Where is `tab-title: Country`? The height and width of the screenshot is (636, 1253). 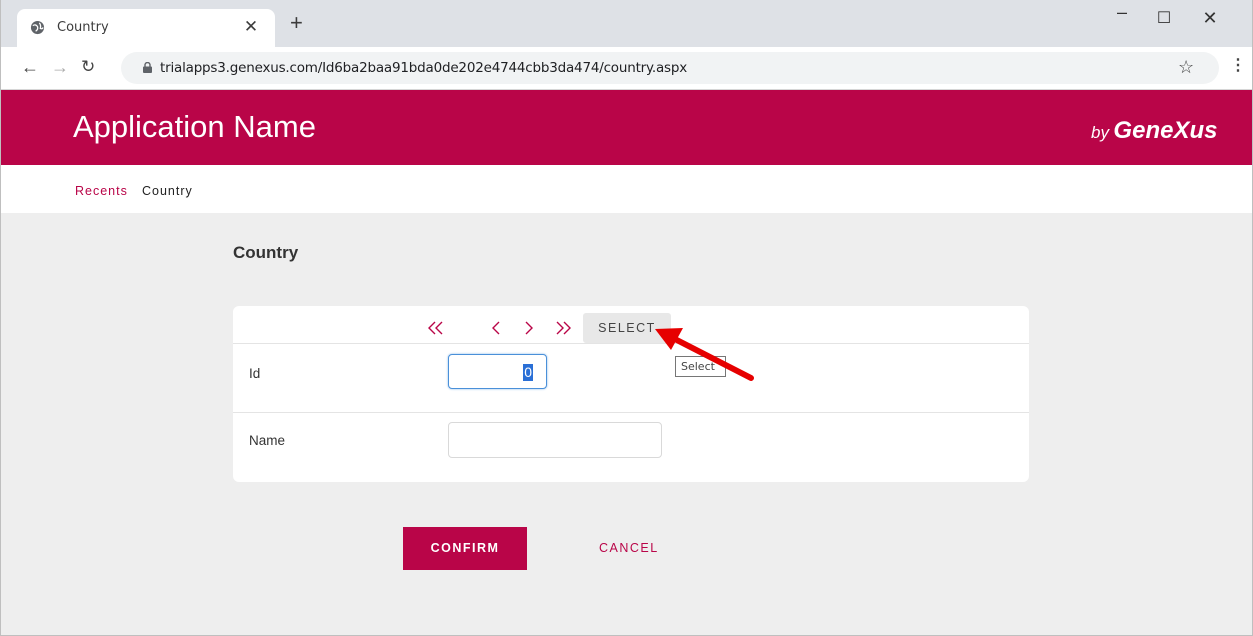
tab-title: Country is located at coordinates (83, 27).